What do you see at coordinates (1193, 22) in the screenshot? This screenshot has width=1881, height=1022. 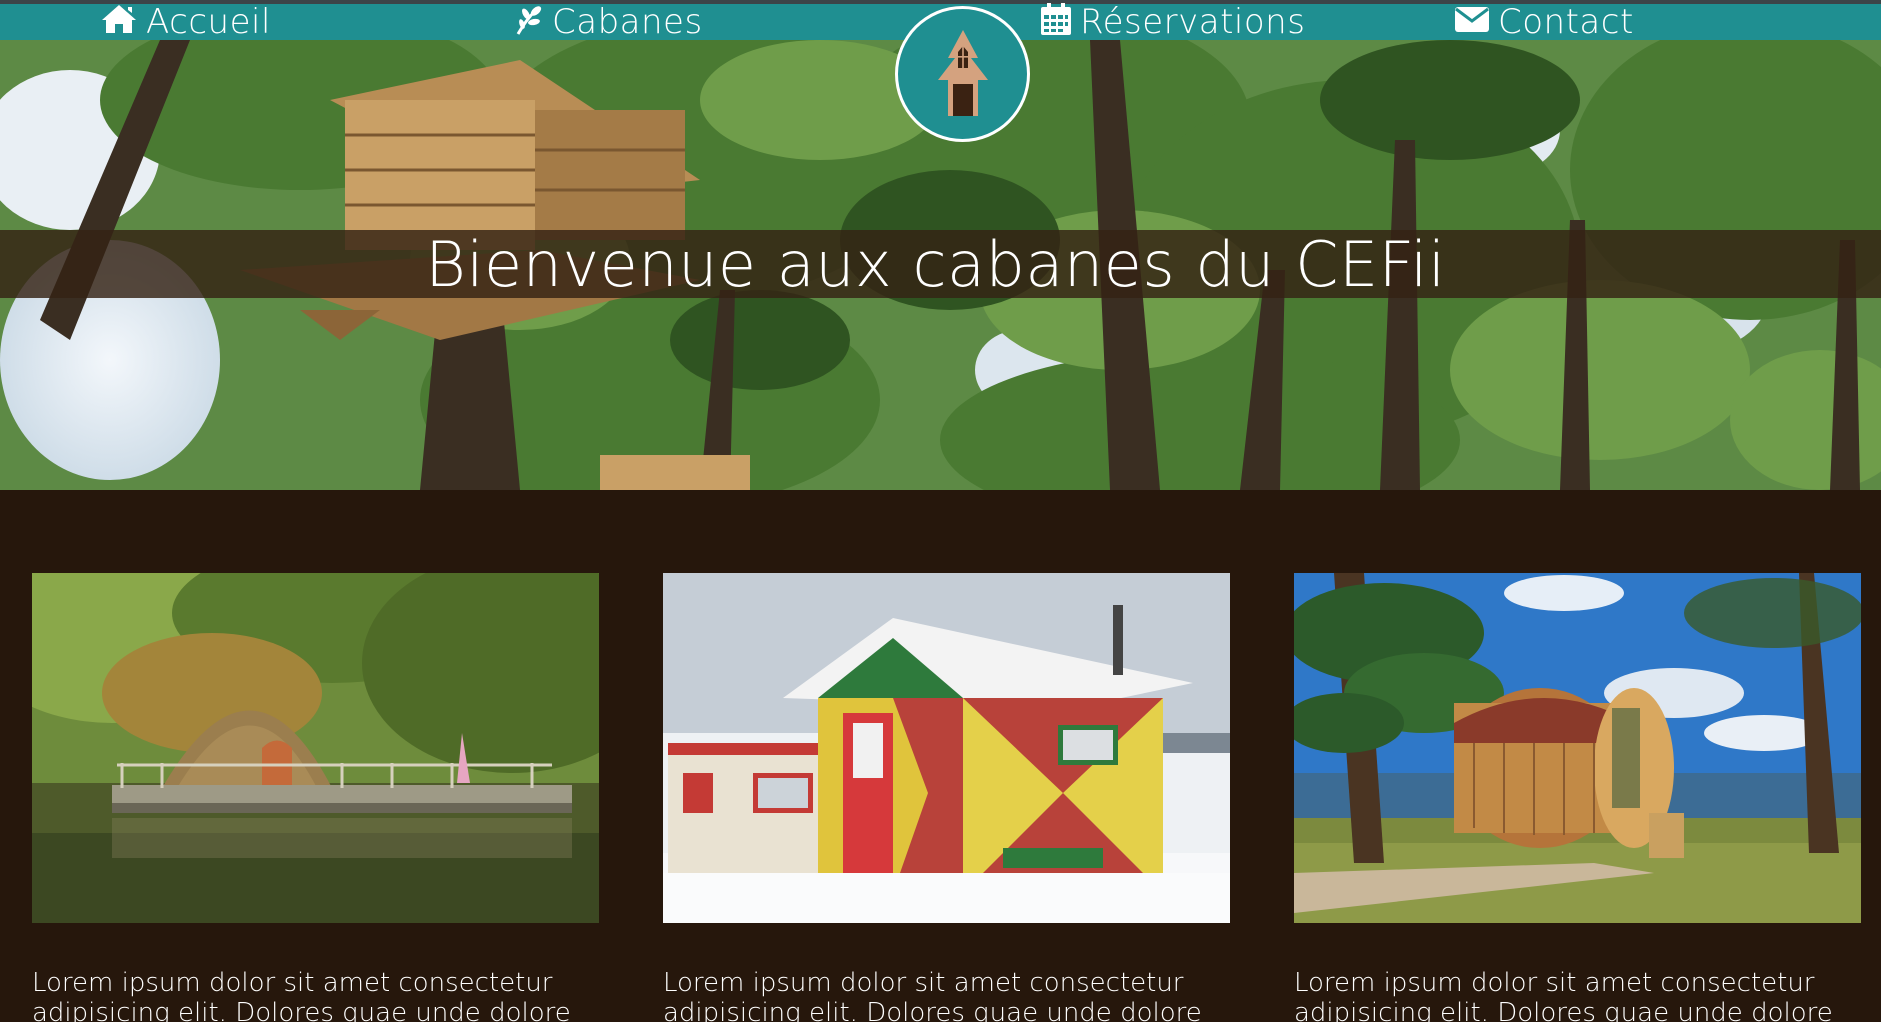 I see `nav-label-reservations: Réservations` at bounding box center [1193, 22].